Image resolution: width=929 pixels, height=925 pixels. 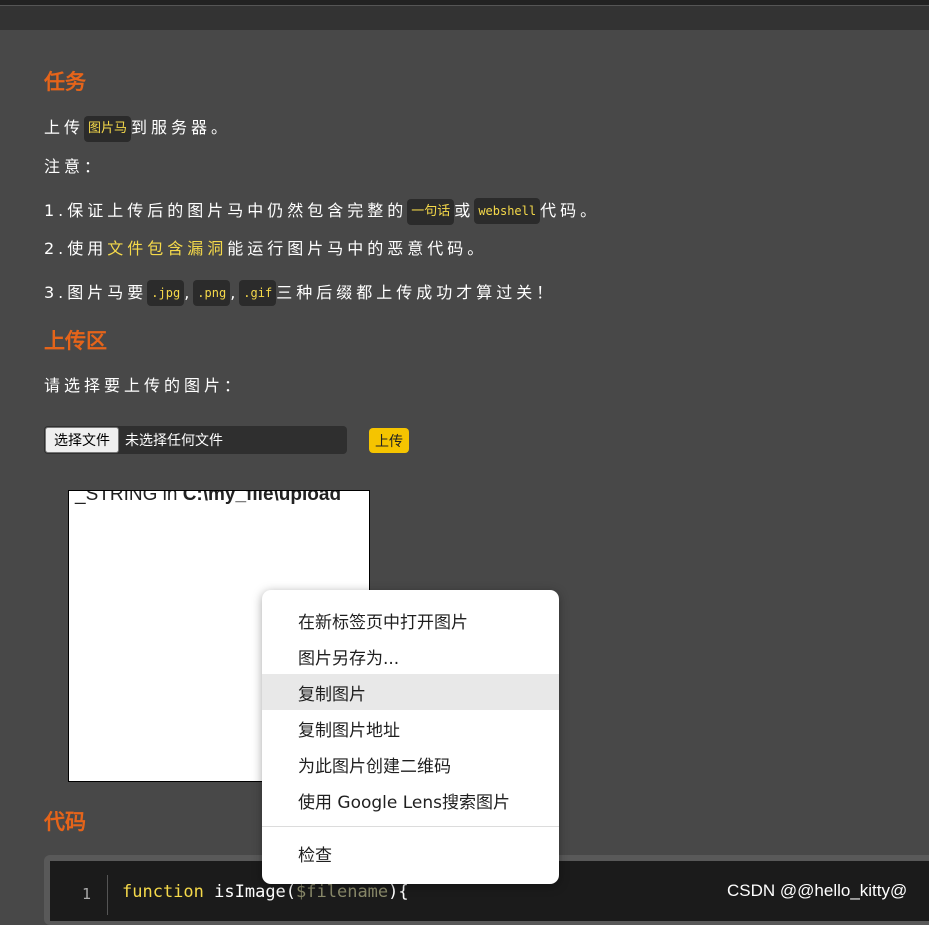 I want to click on note-label: 注意：, so click(x=74, y=166).